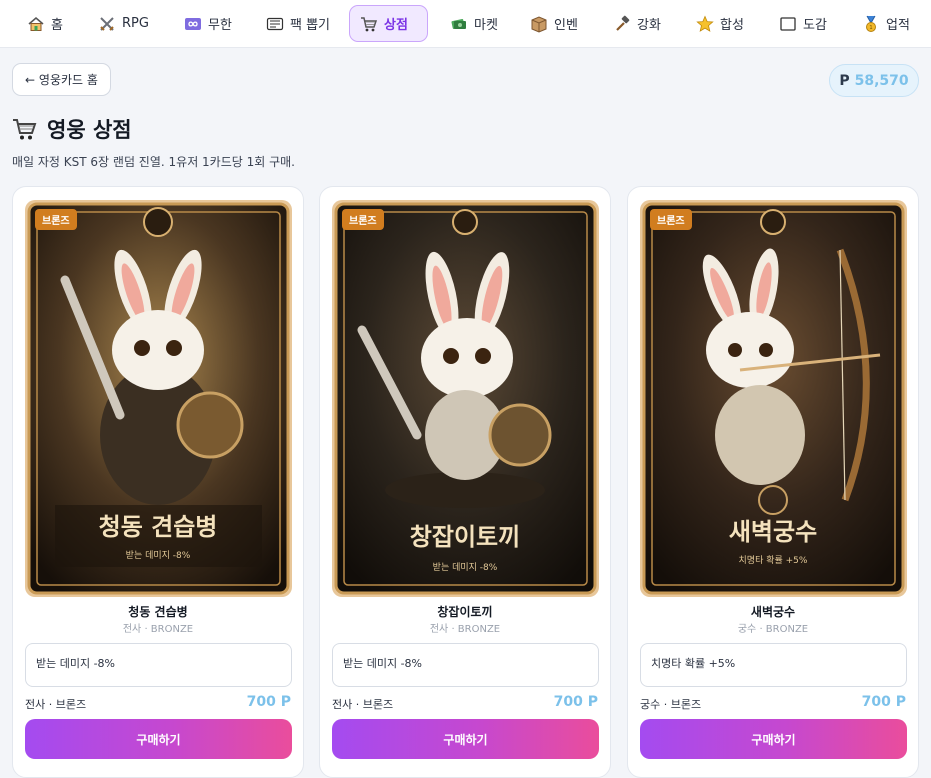 This screenshot has width=931, height=778. I want to click on card-artwork: 청동 견습병 받는 데미지 -8%, so click(158, 398).